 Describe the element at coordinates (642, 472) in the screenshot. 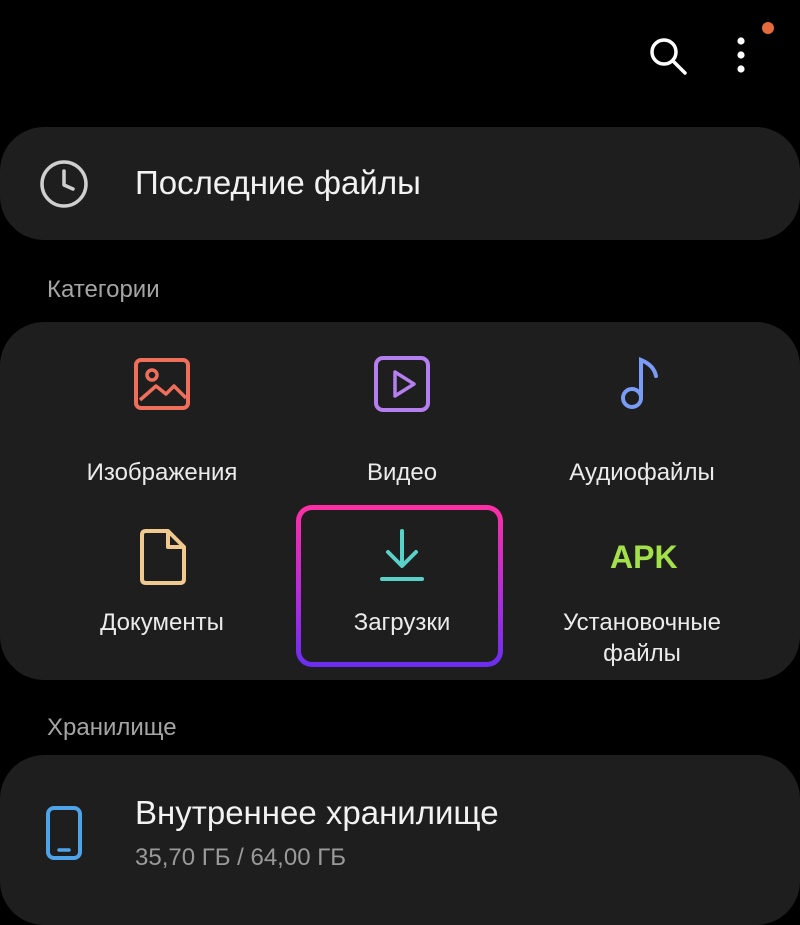

I see `category-label: Аудиофайлы` at that location.